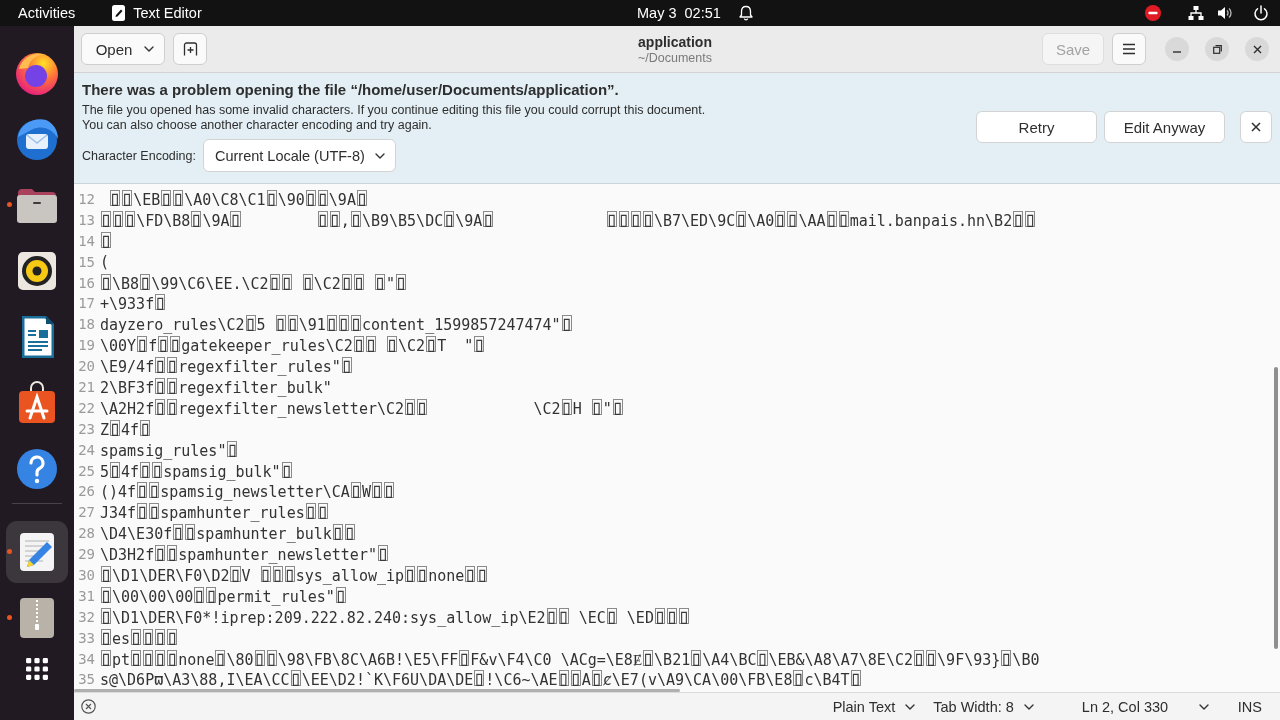 This screenshot has height=720, width=1280. Describe the element at coordinates (299, 155) in the screenshot. I see `encoding-dropdown: Current Locale (UTF-8)` at that location.